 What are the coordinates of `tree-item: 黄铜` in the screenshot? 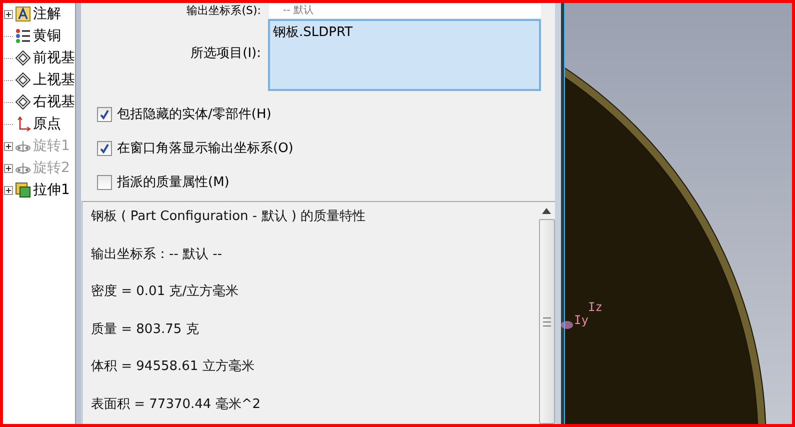 It's located at (47, 36).